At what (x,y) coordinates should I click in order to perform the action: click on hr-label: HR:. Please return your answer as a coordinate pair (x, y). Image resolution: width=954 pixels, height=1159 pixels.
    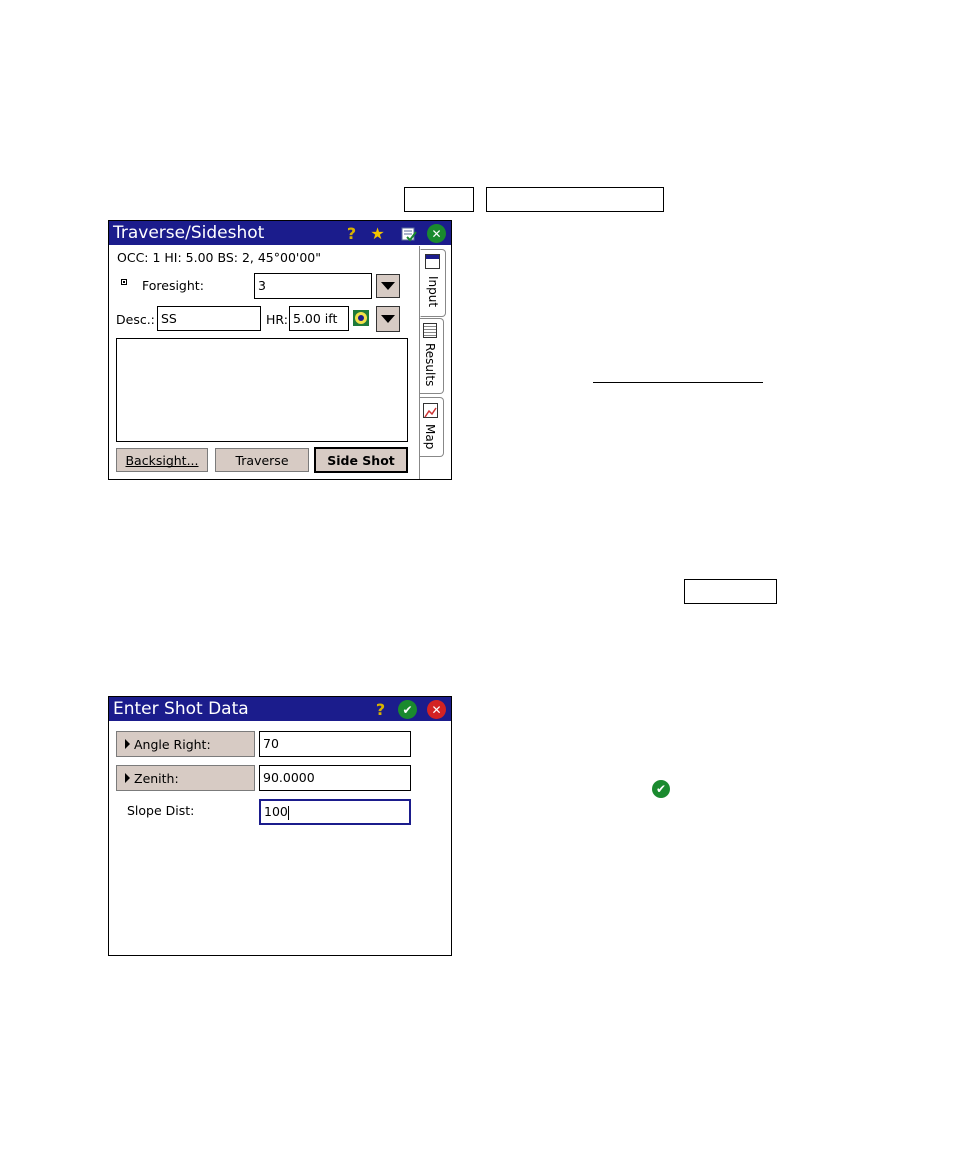
    Looking at the image, I should click on (277, 319).